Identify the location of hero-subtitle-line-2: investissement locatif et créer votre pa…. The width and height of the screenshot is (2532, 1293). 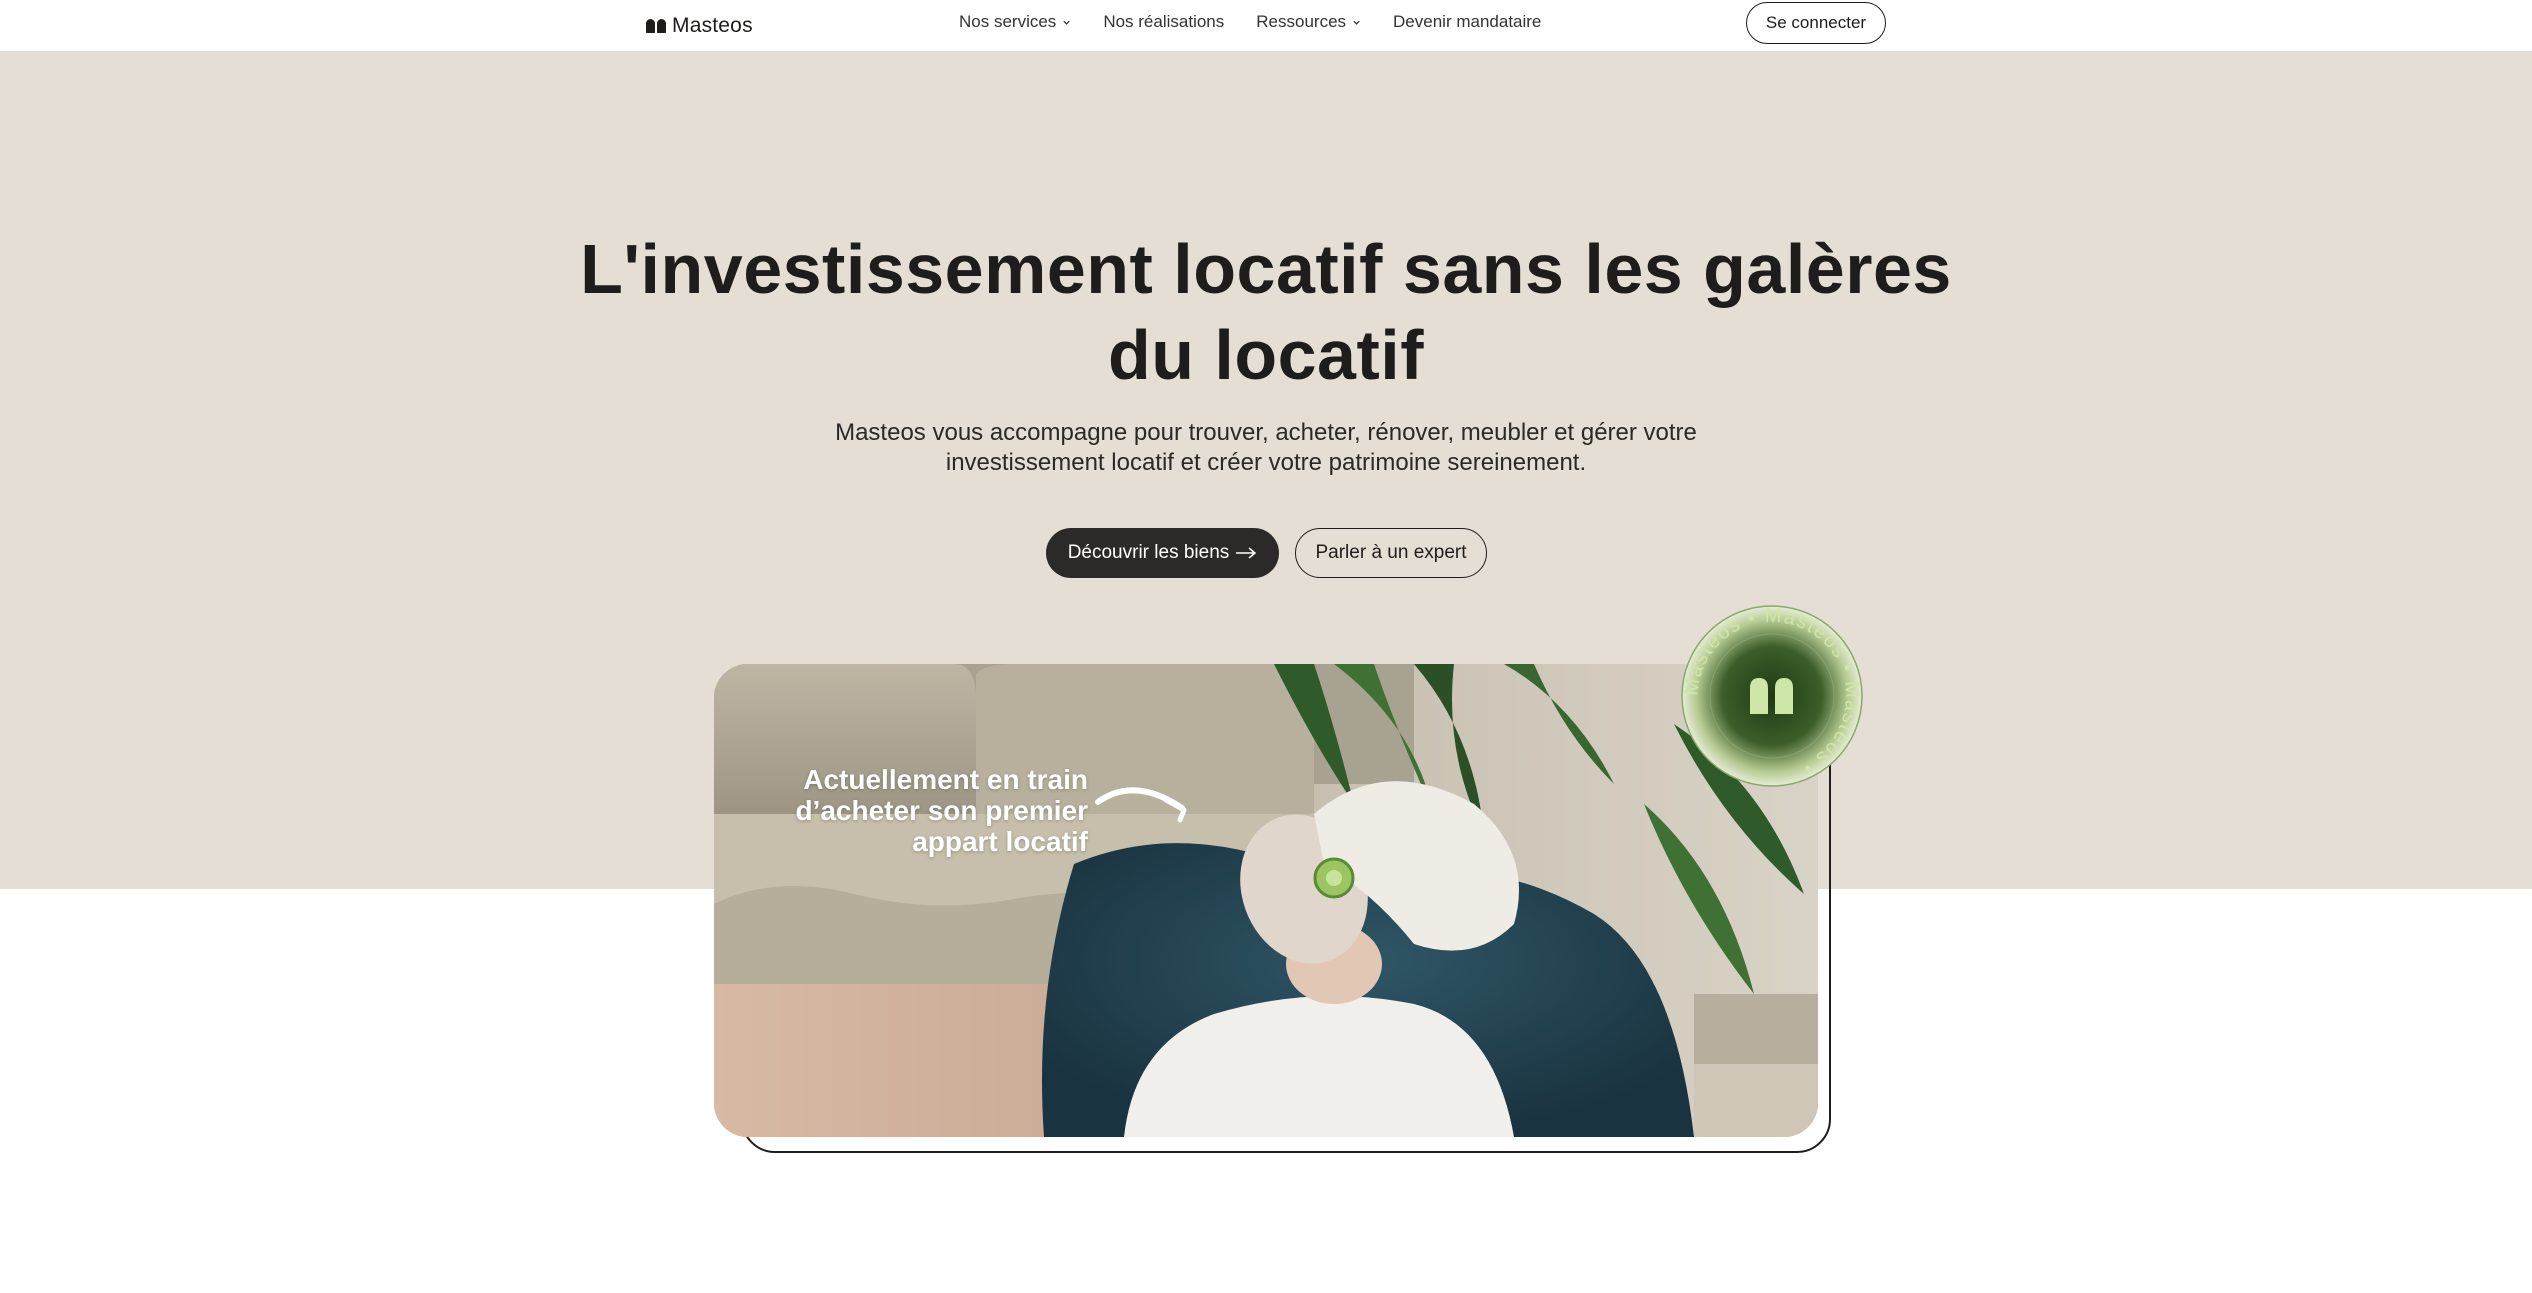
(1266, 462).